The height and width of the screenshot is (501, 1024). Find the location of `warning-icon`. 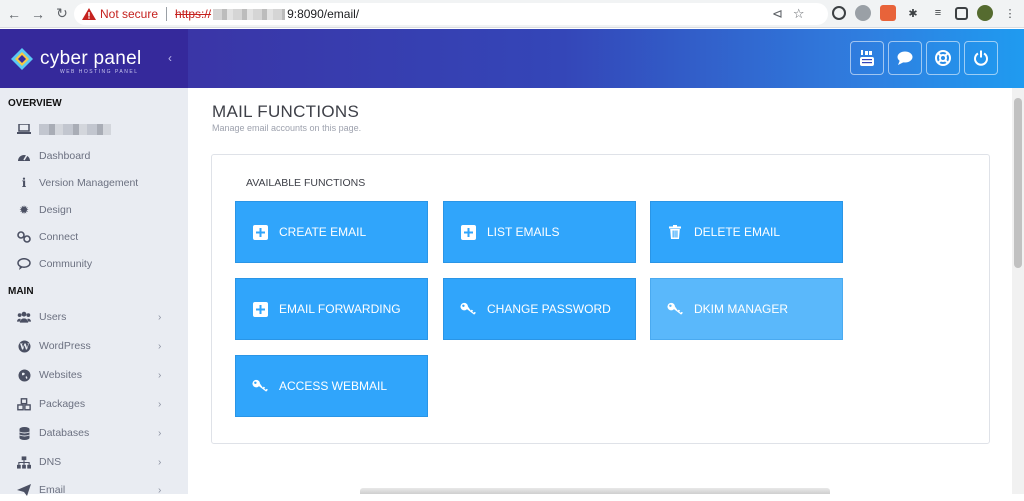

warning-icon is located at coordinates (89, 14).